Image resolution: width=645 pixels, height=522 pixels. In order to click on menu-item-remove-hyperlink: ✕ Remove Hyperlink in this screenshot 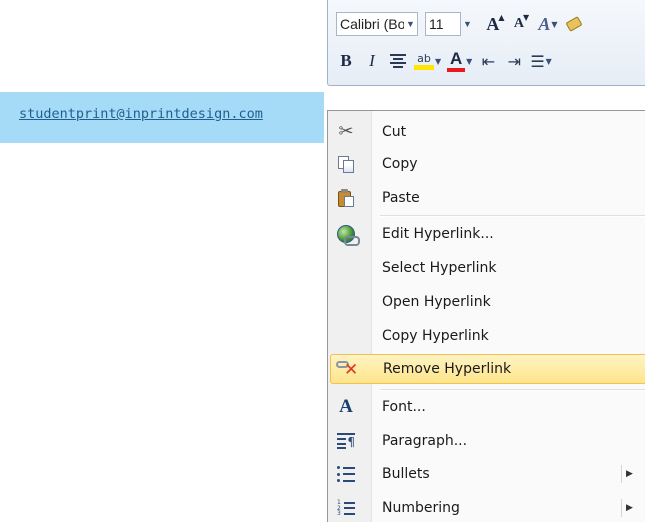, I will do `click(487, 369)`.